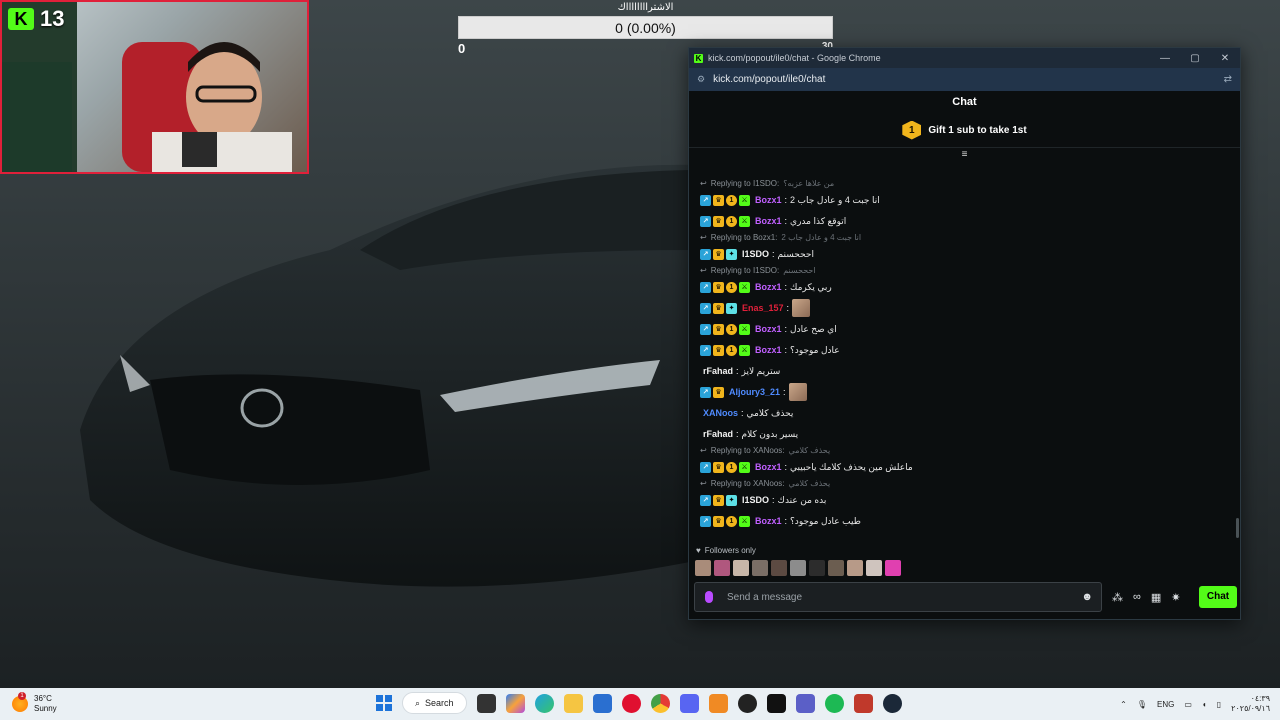 The height and width of the screenshot is (720, 1280). Describe the element at coordinates (769, 79) in the screenshot. I see `url-text: kick.com/popout/ile0/chat` at that location.